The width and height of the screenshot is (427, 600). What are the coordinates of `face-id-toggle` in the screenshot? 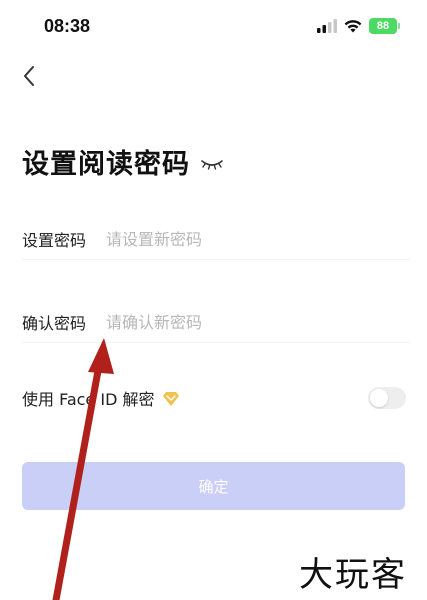 It's located at (387, 398).